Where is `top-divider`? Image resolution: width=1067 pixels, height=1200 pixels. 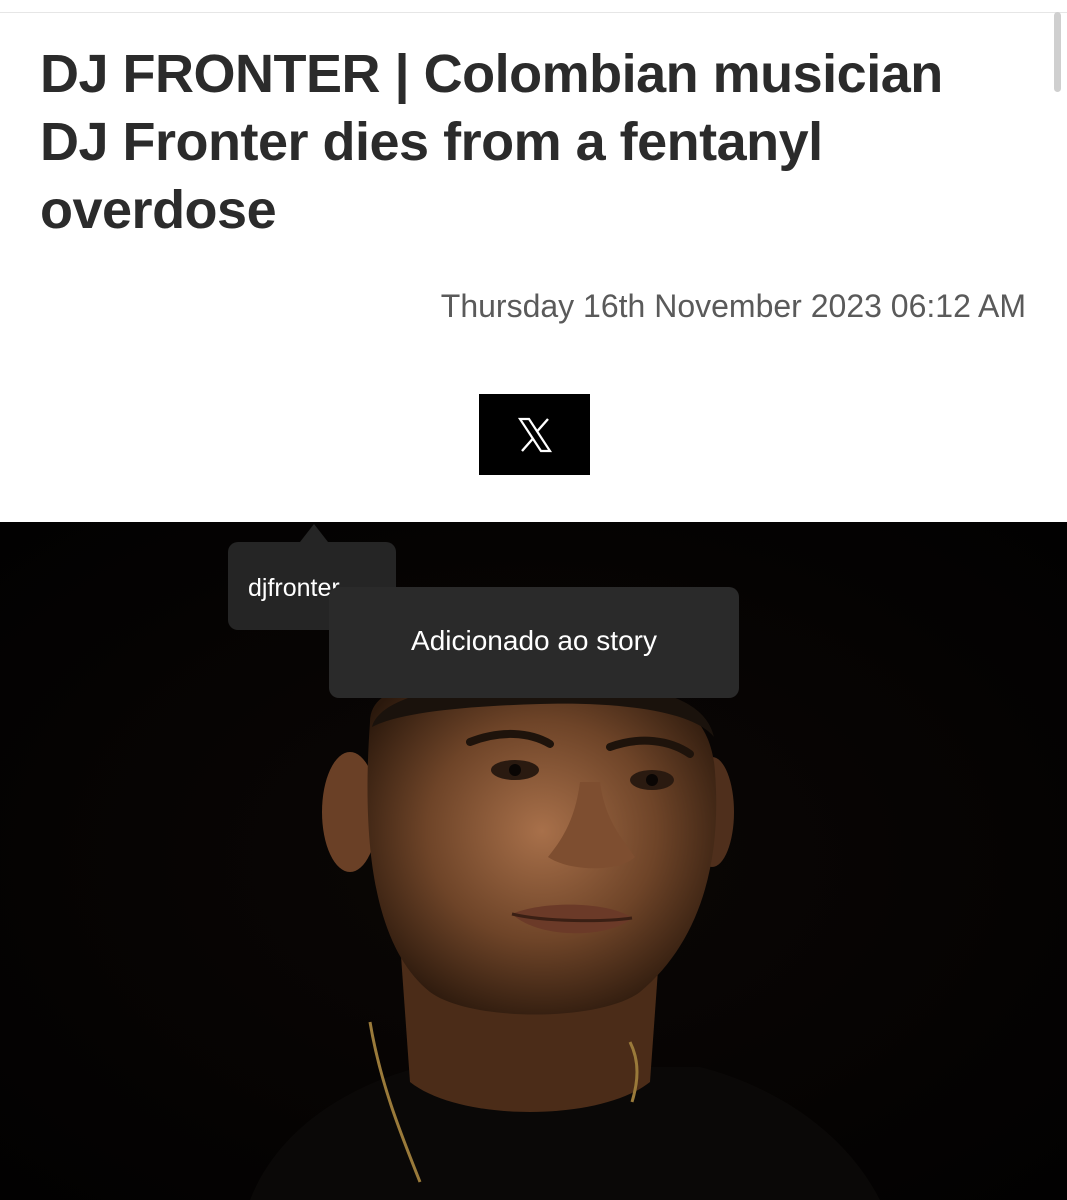 top-divider is located at coordinates (533, 12).